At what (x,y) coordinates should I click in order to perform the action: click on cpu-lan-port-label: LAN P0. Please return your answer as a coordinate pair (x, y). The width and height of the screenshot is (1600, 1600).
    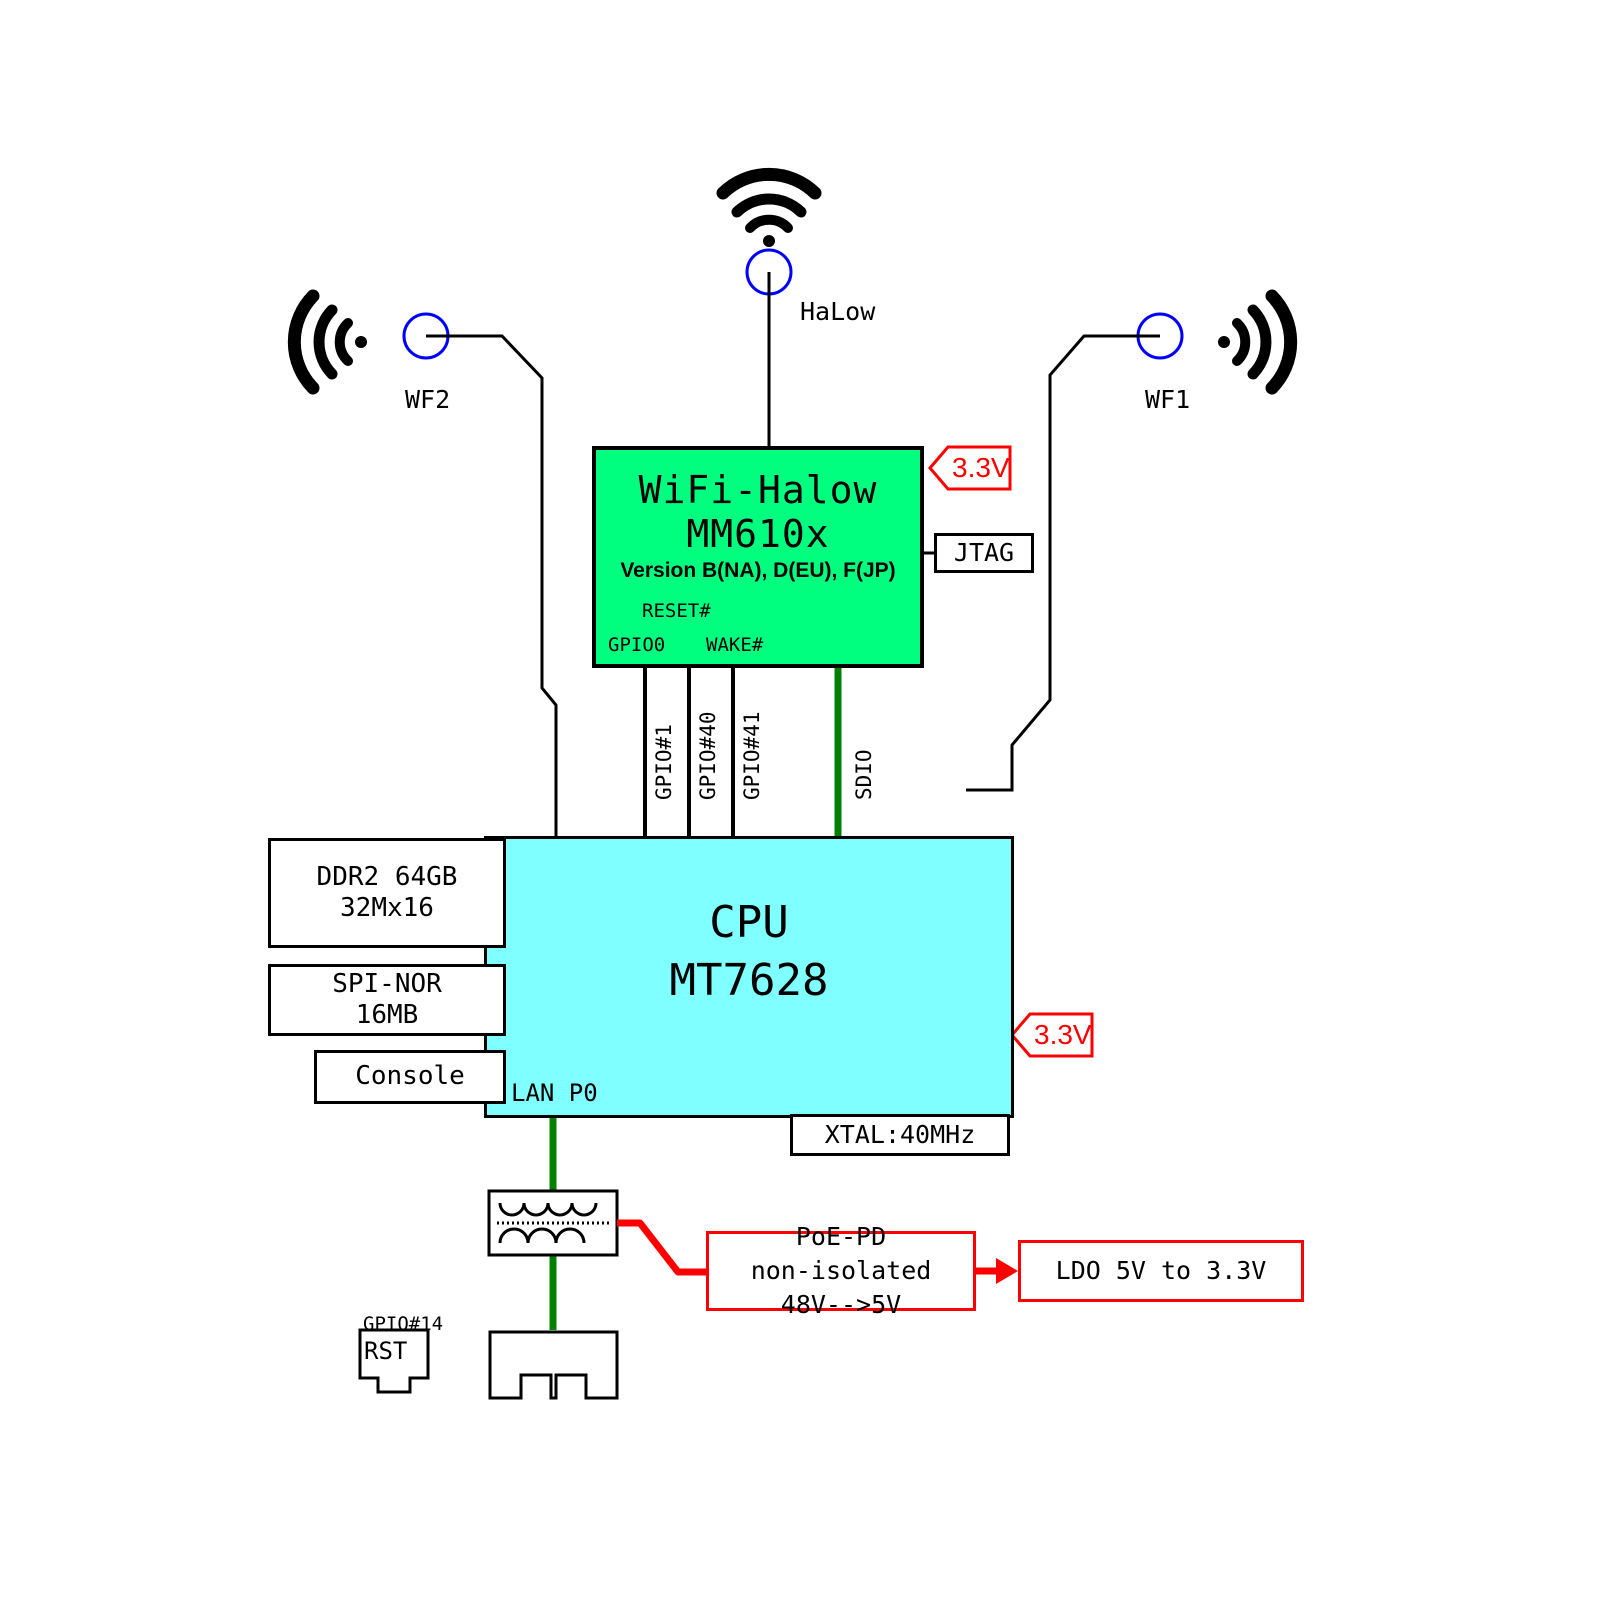
    Looking at the image, I should click on (554, 1093).